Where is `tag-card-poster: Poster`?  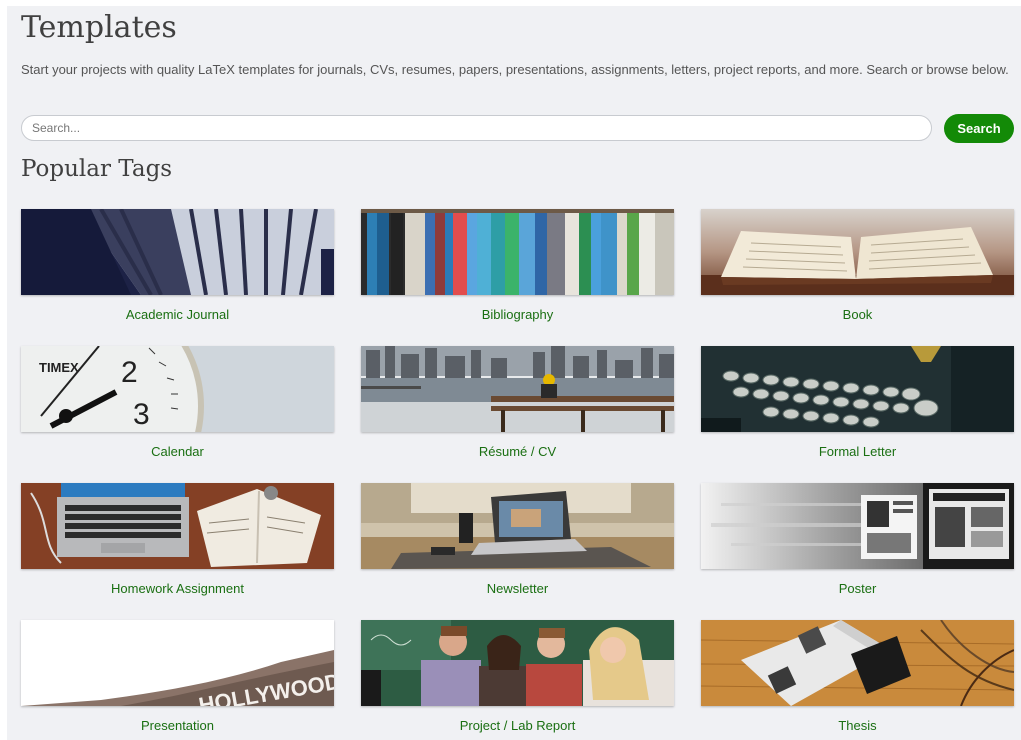
tag-card-poster: Poster is located at coordinates (857, 543).